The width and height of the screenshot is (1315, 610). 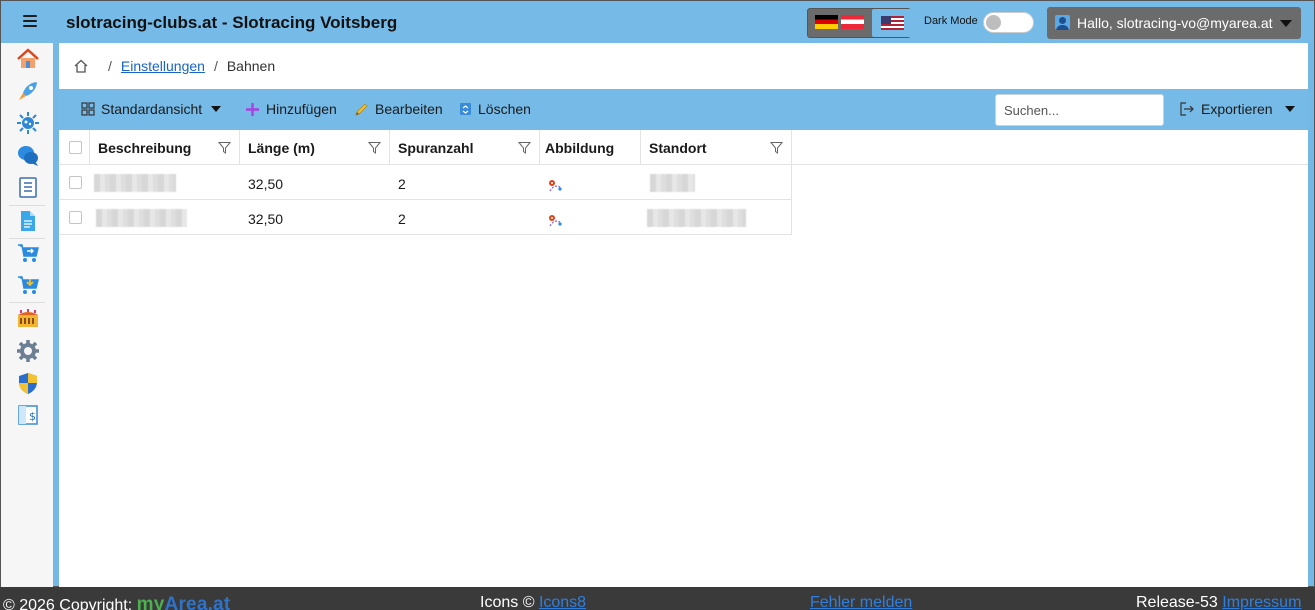 What do you see at coordinates (150, 602) in the screenshot?
I see `logo-my: my` at bounding box center [150, 602].